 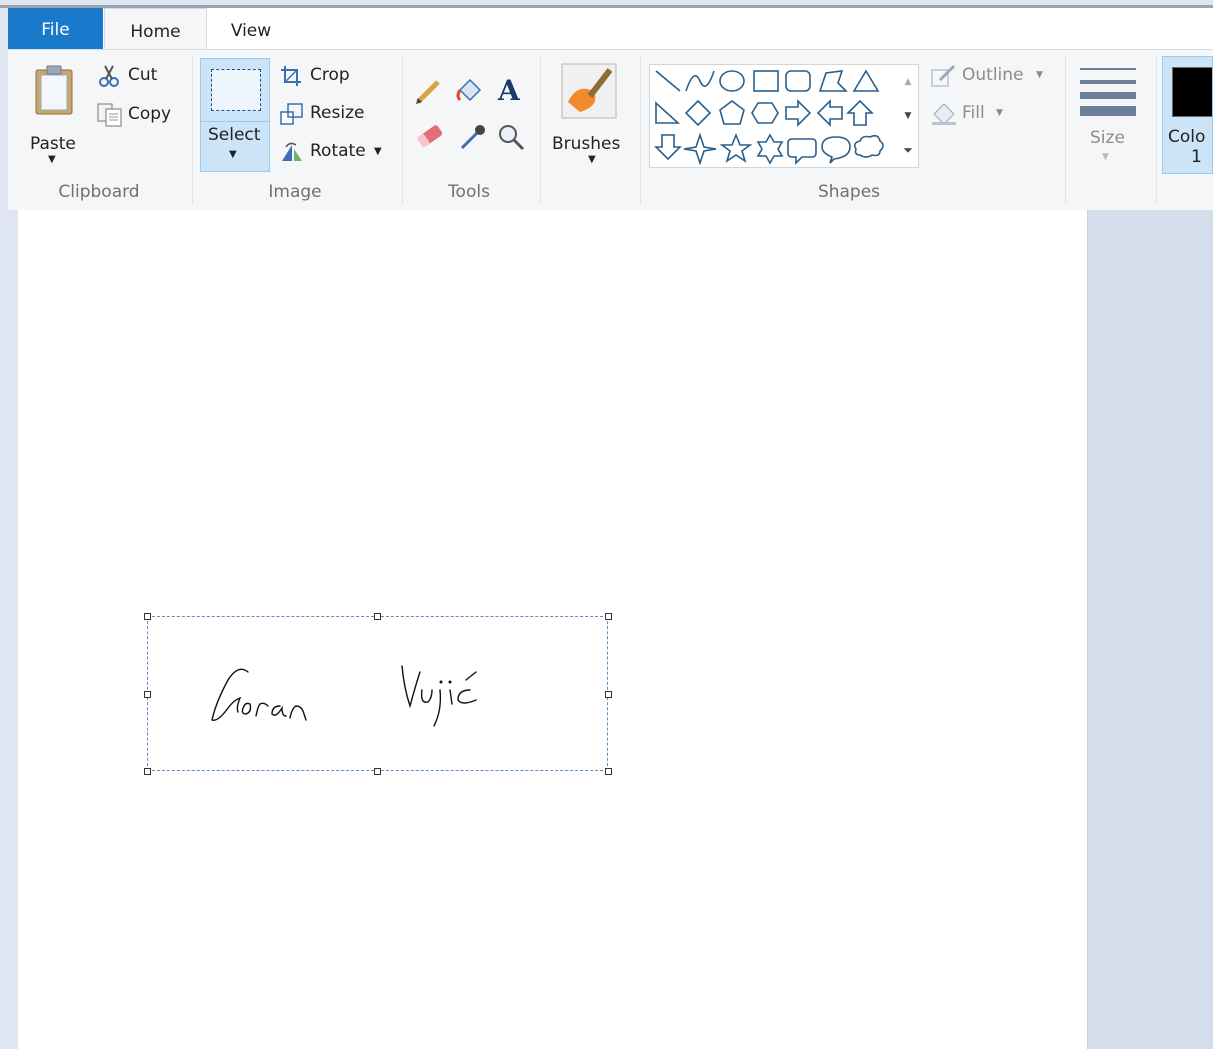 I want to click on clipboard-icon, so click(x=54, y=90).